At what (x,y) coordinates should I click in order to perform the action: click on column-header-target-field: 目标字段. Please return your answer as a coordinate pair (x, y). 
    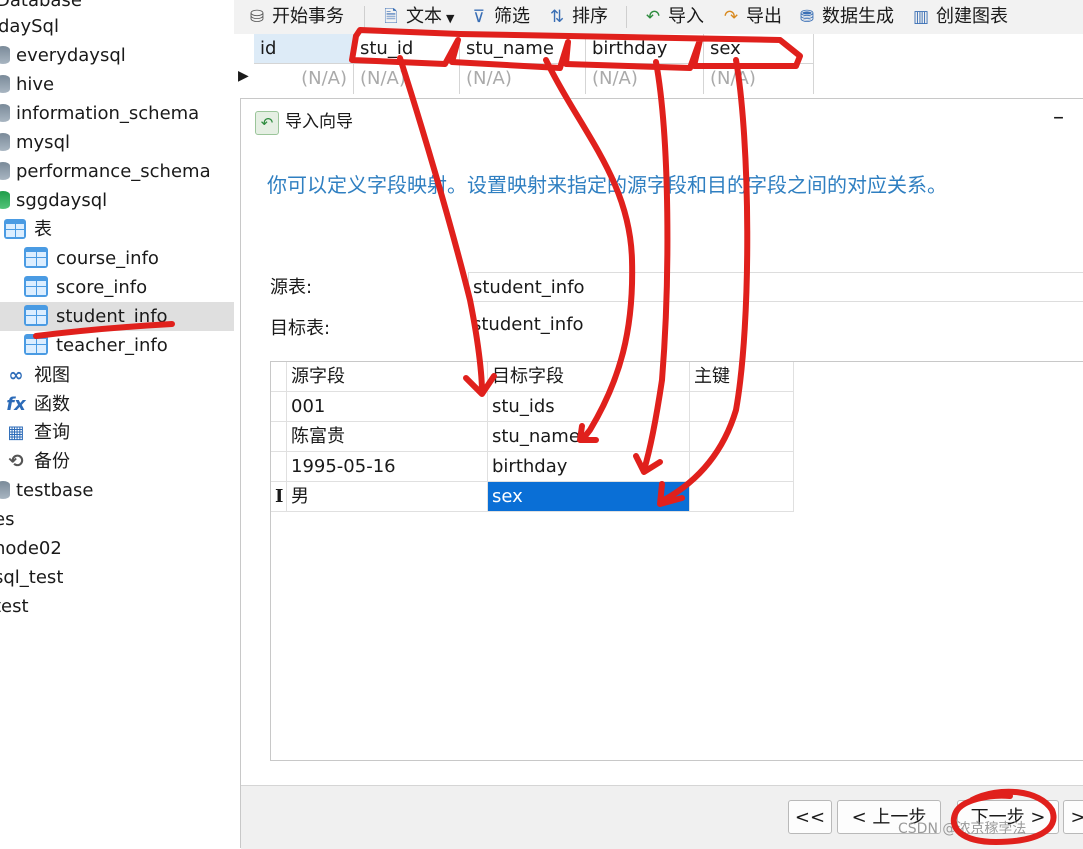
    Looking at the image, I should click on (589, 377).